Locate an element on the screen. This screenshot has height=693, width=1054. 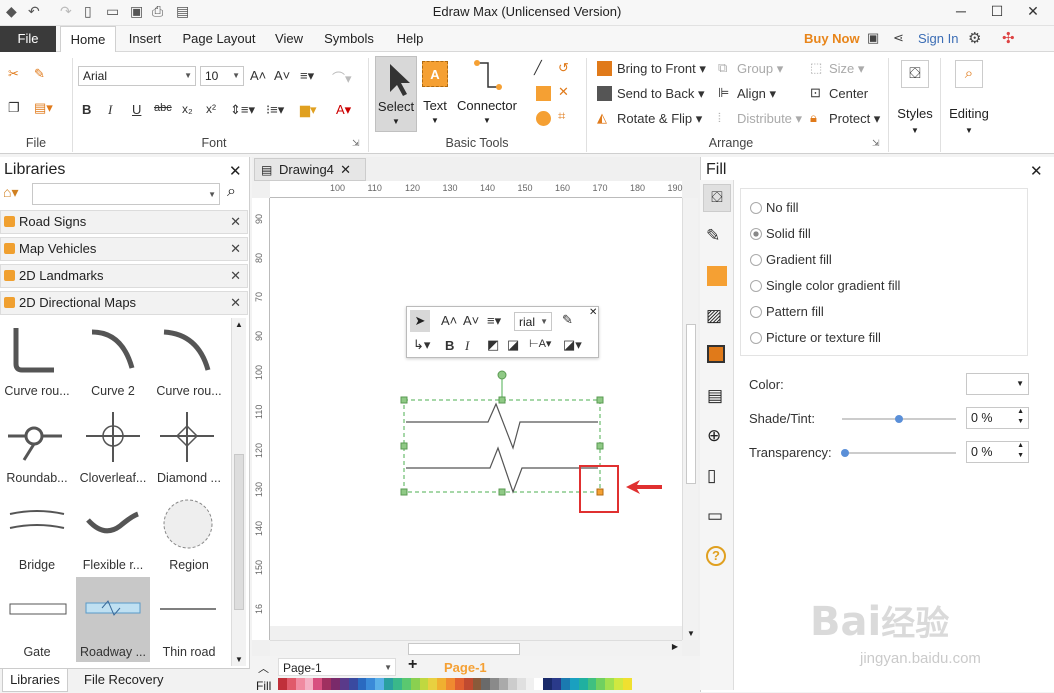
scroll-down-icon: ▼ is located at coordinates (239, 659).